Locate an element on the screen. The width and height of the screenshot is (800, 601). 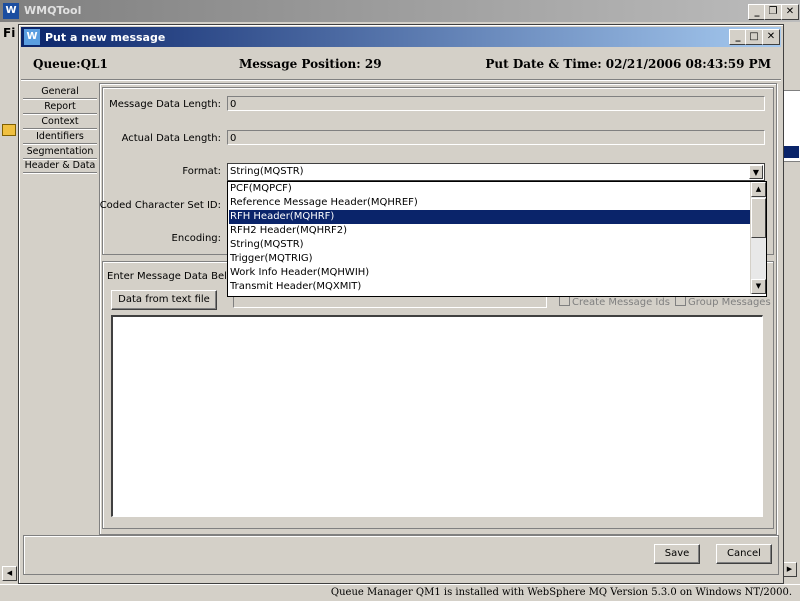
app-title: WMQTool is located at coordinates (53, 10).